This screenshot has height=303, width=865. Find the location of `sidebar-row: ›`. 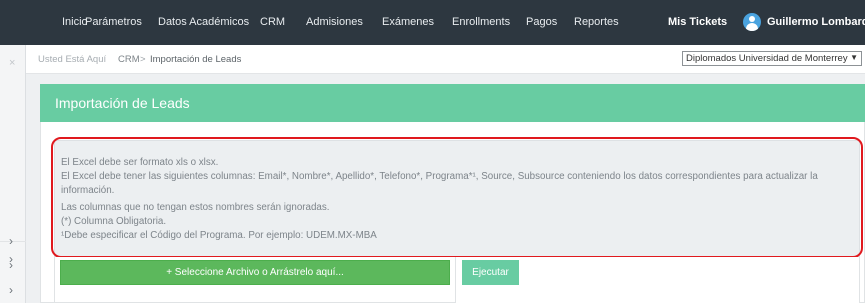

sidebar-row: › is located at coordinates (13, 259).